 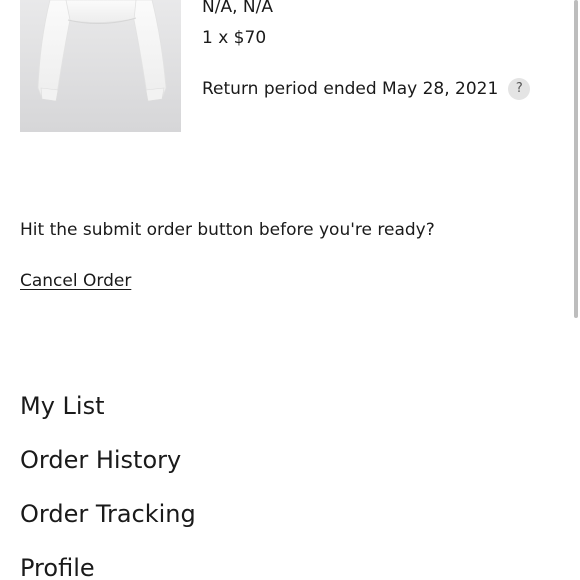 I want to click on quantity-price: 1 x $70, so click(x=234, y=38).